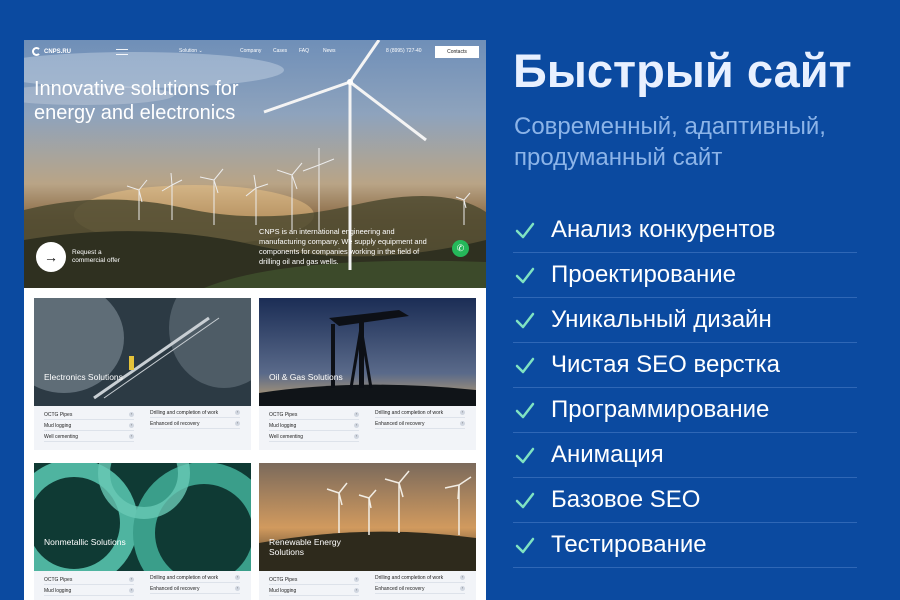 The width and height of the screenshot is (900, 600). What do you see at coordinates (629, 544) in the screenshot?
I see `feature-label: Тестирование` at bounding box center [629, 544].